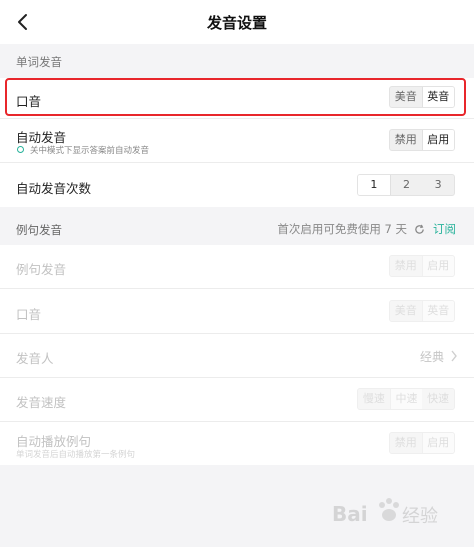 The height and width of the screenshot is (547, 474). What do you see at coordinates (237, 443) in the screenshot?
I see `auto-sentence-row: 自动播放例句 单词发音后自动播放第一条例句 禁用 启用` at bounding box center [237, 443].